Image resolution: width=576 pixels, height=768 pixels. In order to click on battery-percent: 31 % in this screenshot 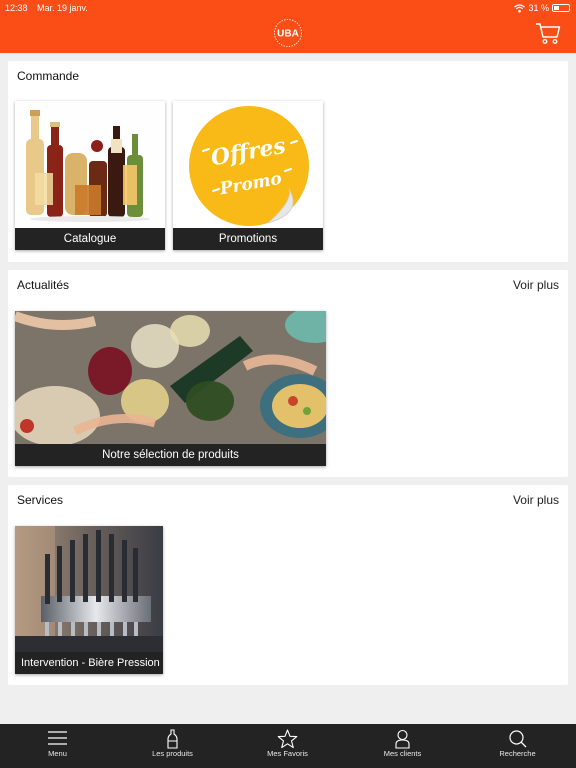, I will do `click(538, 8)`.